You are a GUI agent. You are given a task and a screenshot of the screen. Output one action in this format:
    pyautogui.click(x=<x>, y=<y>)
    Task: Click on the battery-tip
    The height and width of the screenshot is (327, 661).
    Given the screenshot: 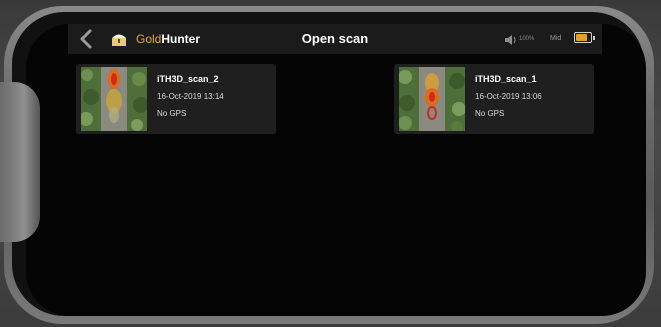 What is the action you would take?
    pyautogui.click(x=594, y=38)
    